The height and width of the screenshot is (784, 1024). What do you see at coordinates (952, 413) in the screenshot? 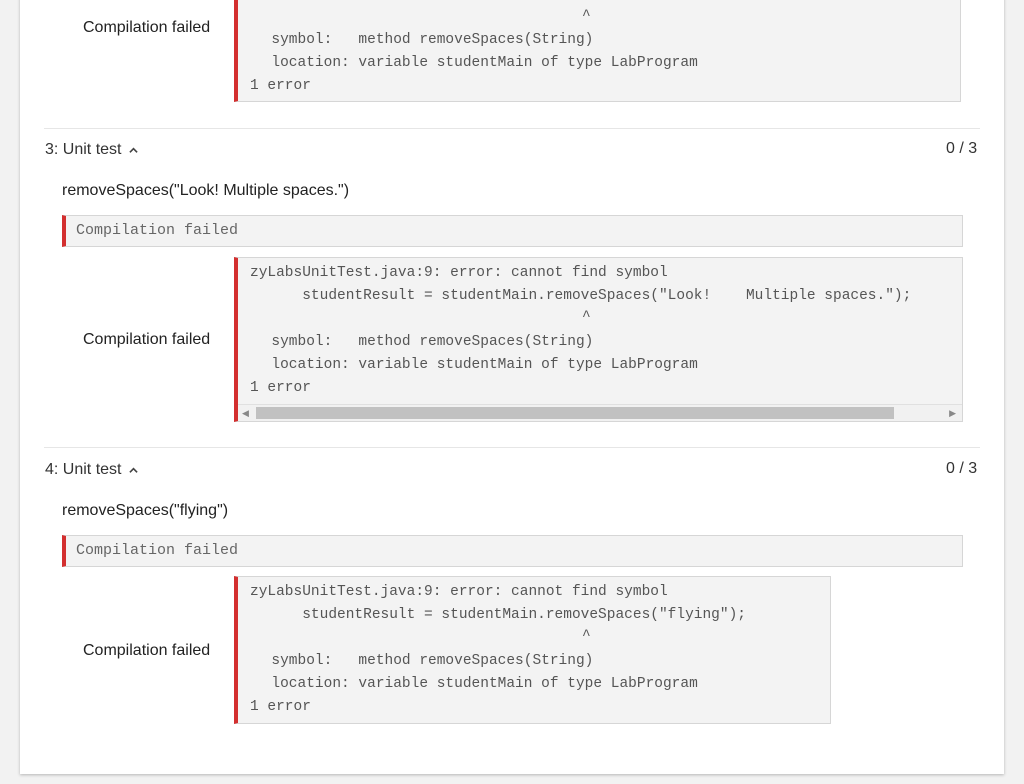
I see `arrow-right-icon: ▶` at bounding box center [952, 413].